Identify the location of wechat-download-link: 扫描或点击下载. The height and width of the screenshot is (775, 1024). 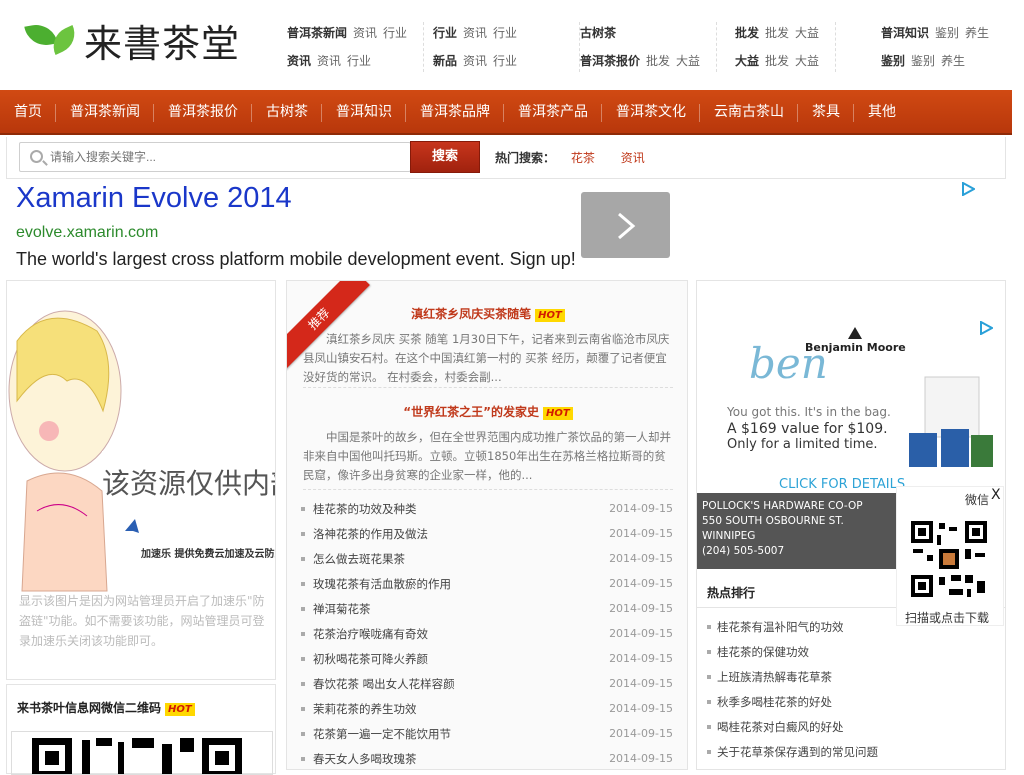
(947, 617).